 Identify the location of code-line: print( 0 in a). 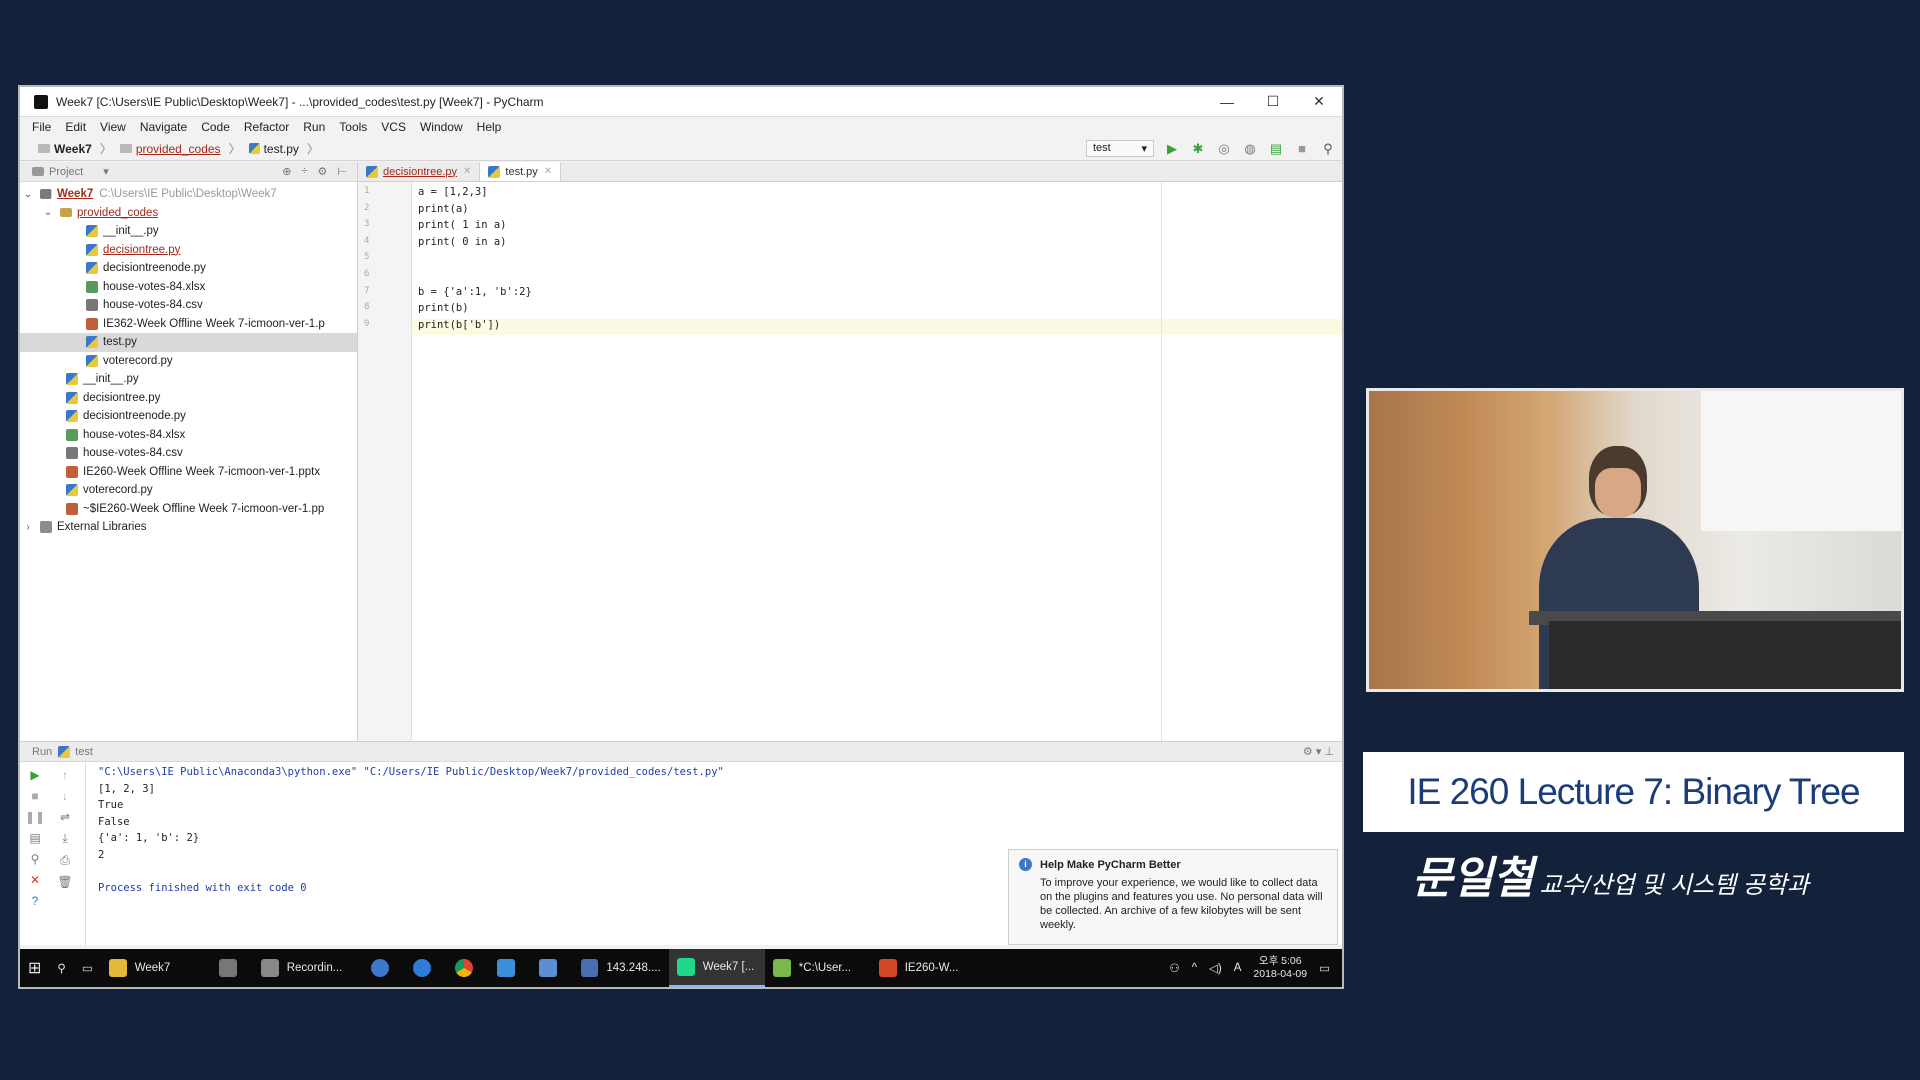
(877, 244).